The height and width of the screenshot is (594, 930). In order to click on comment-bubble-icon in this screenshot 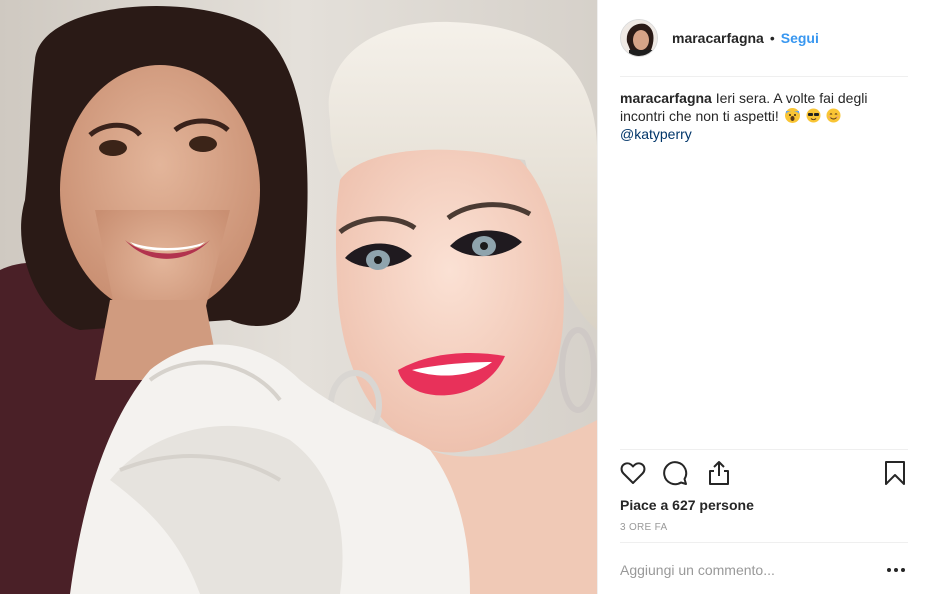, I will do `click(675, 473)`.